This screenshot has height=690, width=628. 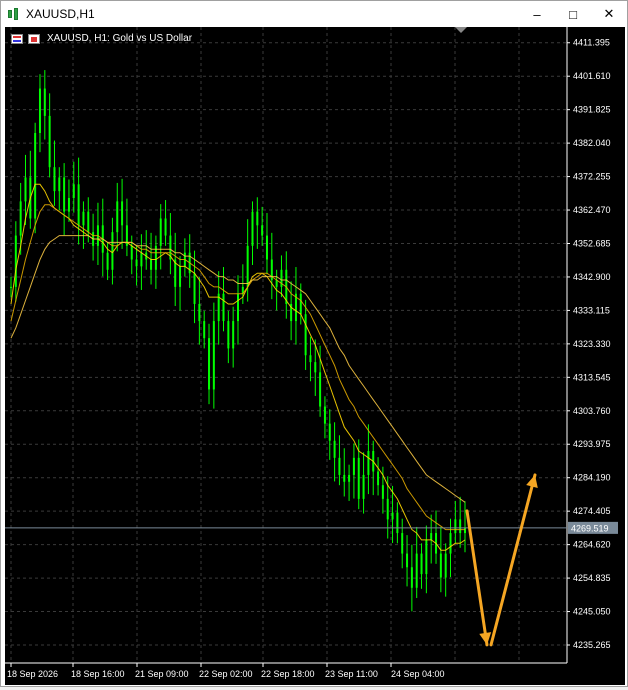 I want to click on y-tick-label: 4284.190, so click(x=592, y=478).